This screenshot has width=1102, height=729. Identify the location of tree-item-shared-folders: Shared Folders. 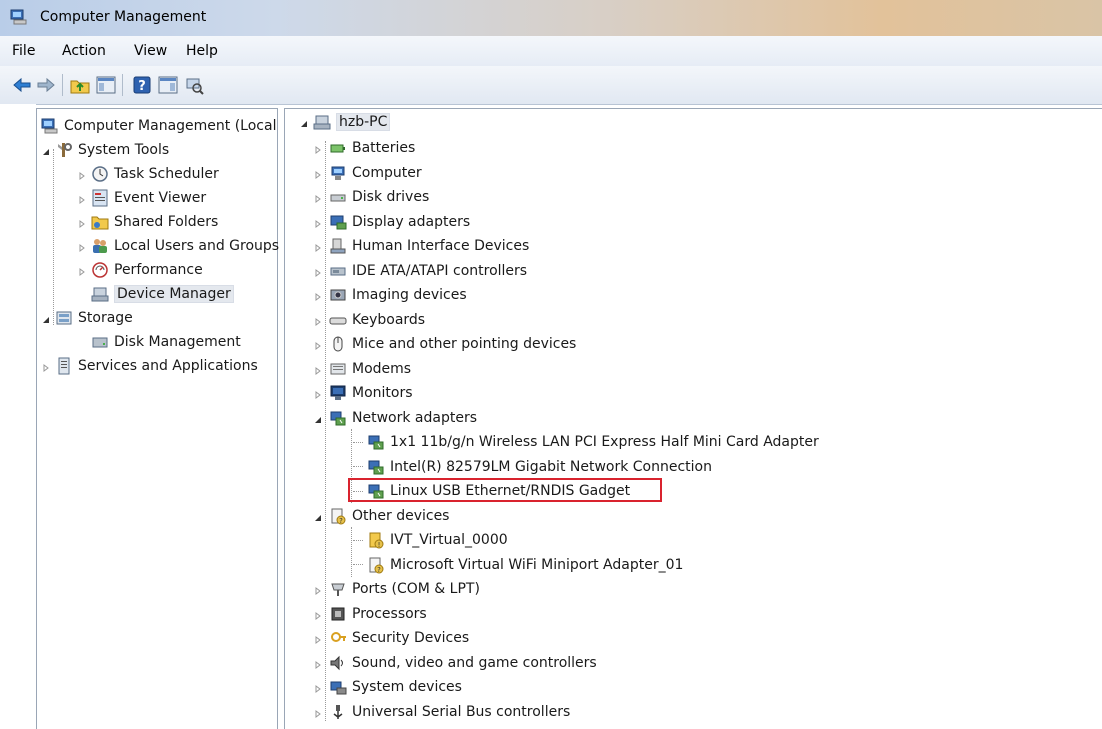
(147, 222).